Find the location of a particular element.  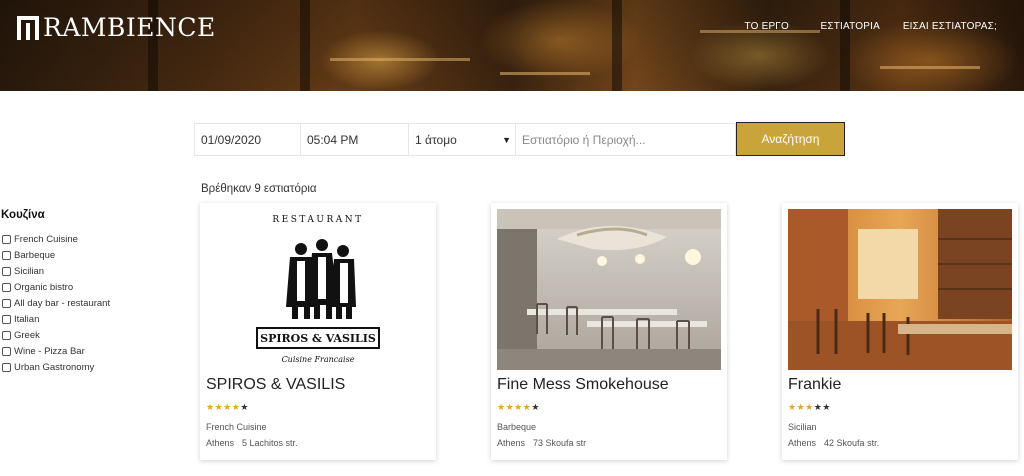

people-select: 1 άτομο ▼ is located at coordinates (462, 139).